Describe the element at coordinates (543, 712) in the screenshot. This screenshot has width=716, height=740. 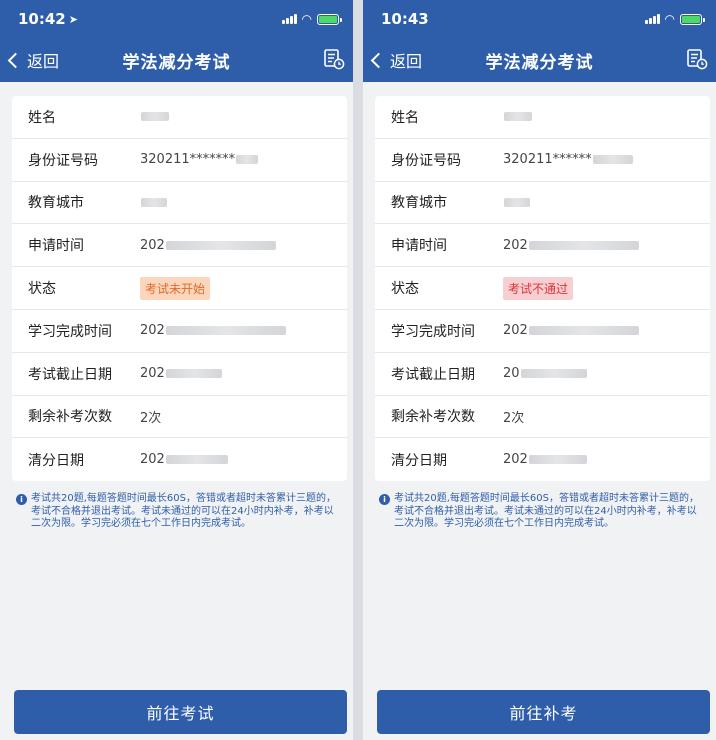
I see `go-to-retake-button: 前往补考` at that location.